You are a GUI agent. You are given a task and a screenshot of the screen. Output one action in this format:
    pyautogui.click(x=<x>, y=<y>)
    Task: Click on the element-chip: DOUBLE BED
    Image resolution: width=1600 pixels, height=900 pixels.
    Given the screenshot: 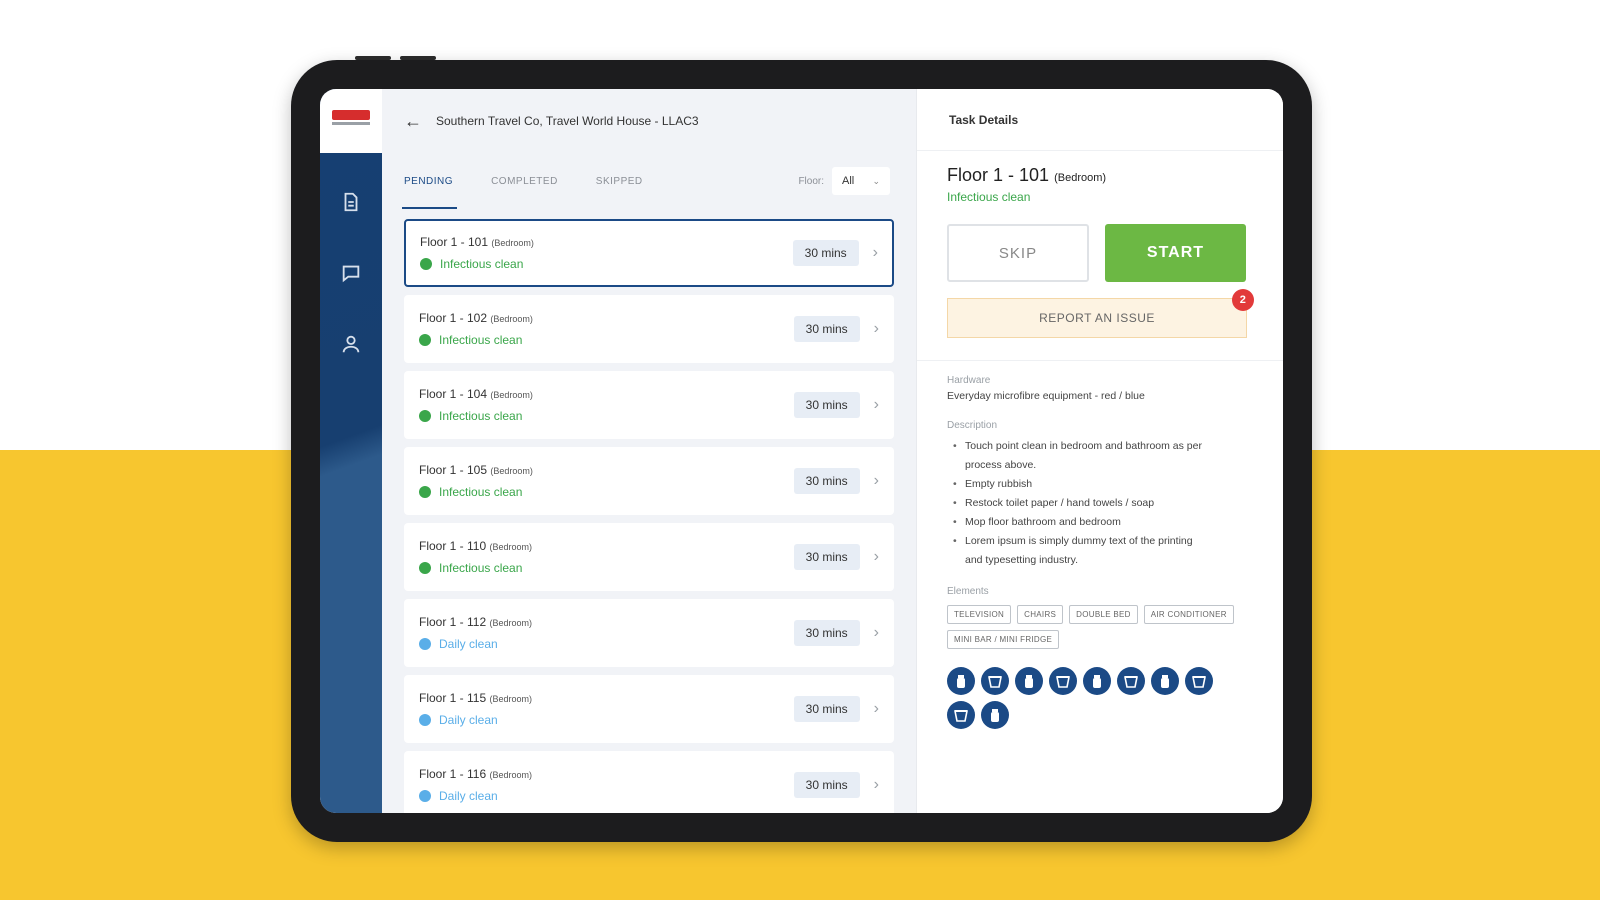 What is the action you would take?
    pyautogui.click(x=1103, y=614)
    